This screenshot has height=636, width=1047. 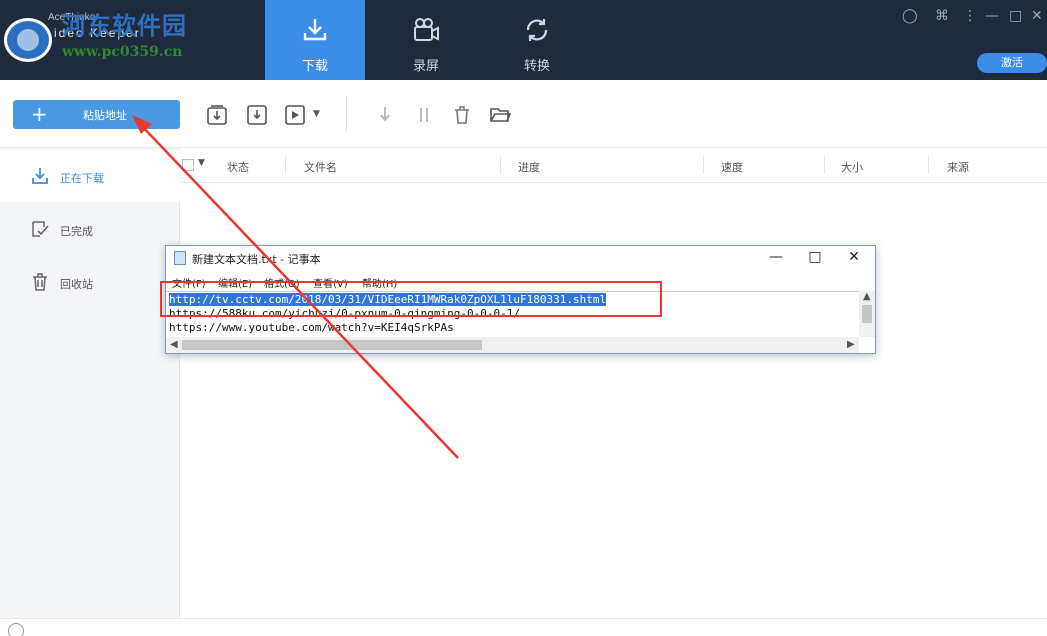 What do you see at coordinates (82, 178) in the screenshot?
I see `sidebar-item-label: 正在下载` at bounding box center [82, 178].